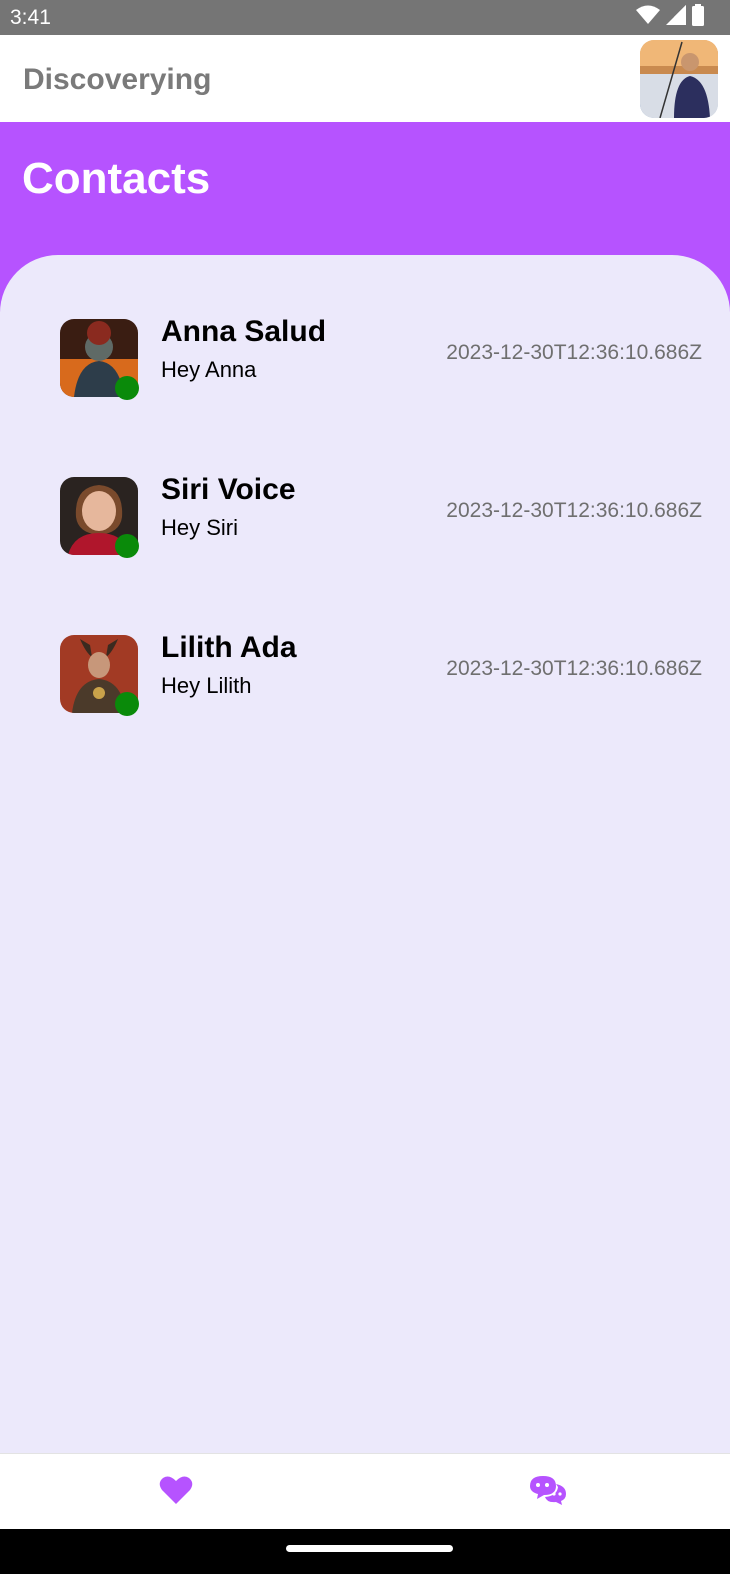  I want to click on contact-name: Siri Voice, so click(228, 489).